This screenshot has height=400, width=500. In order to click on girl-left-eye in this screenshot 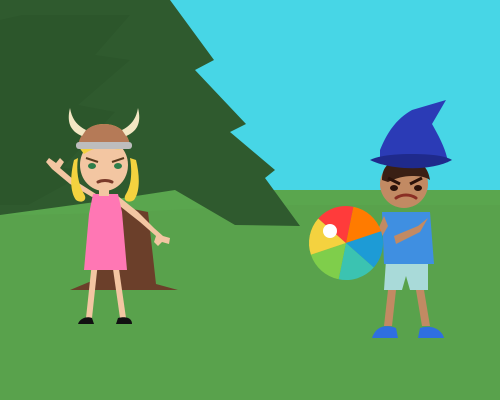, I will do `click(92, 166)`.